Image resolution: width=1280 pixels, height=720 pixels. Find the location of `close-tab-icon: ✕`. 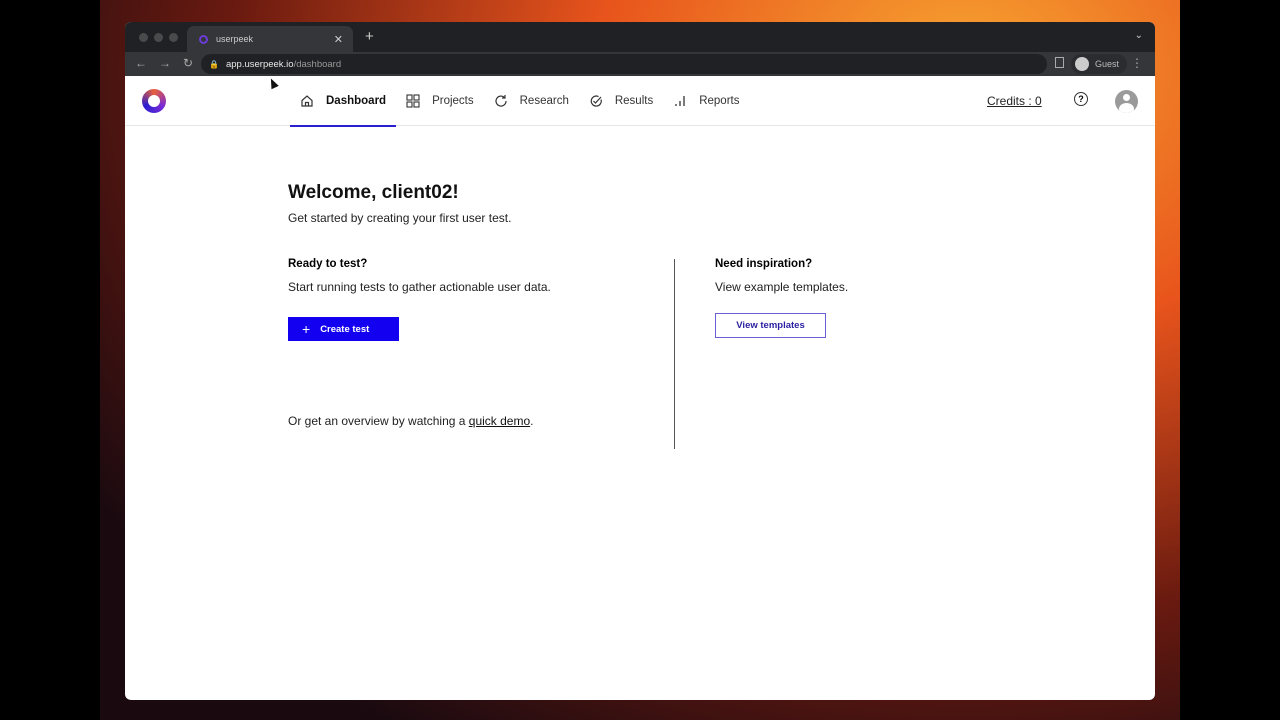

close-tab-icon: ✕ is located at coordinates (338, 39).